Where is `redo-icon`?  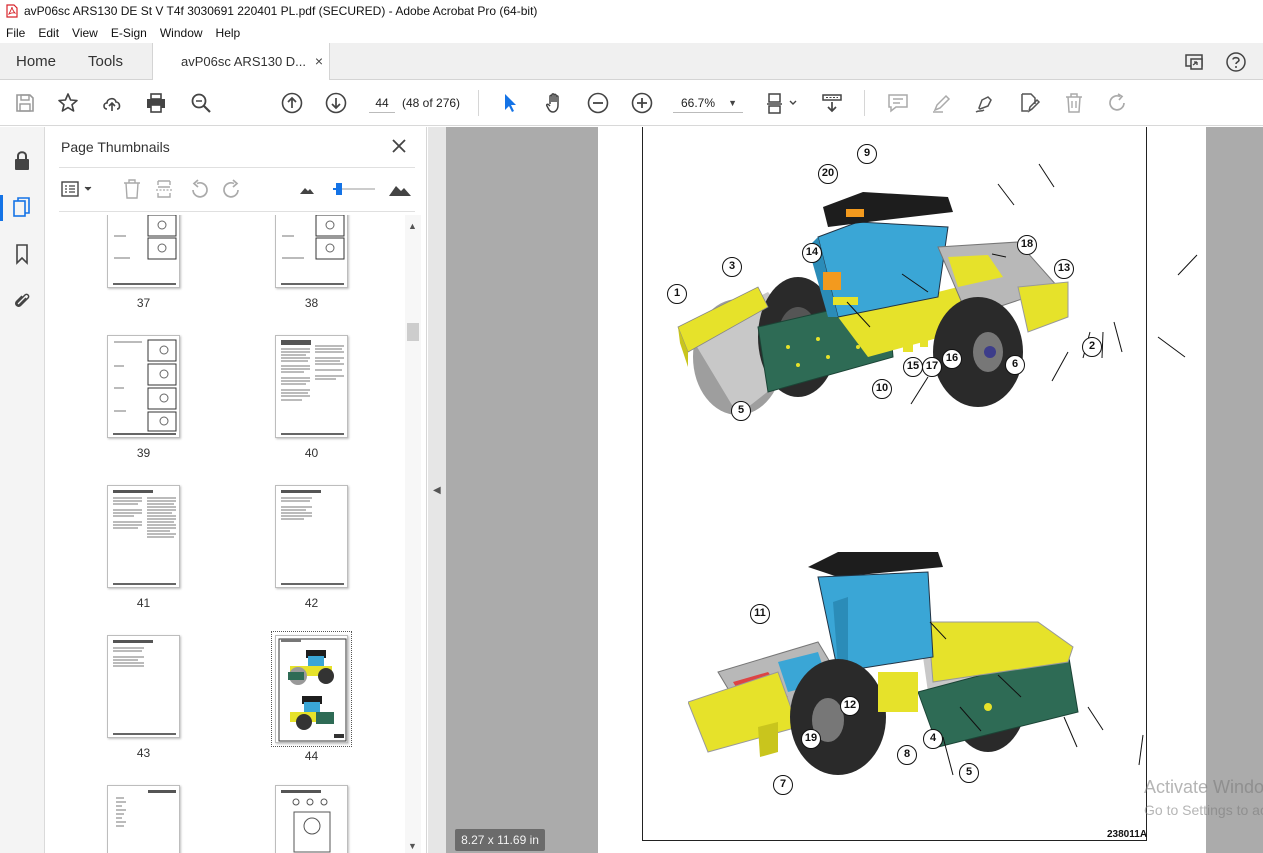 redo-icon is located at coordinates (1118, 103).